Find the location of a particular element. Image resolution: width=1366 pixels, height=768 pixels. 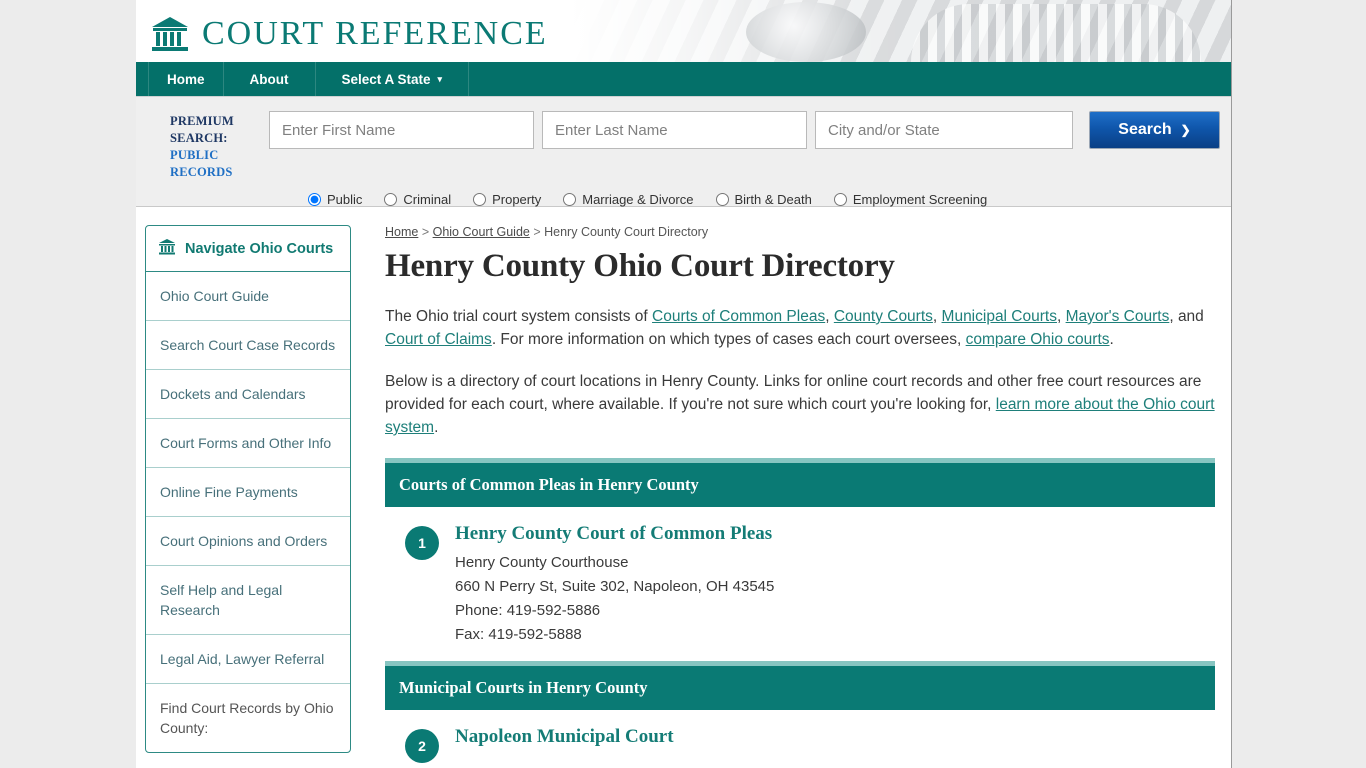

search-fields: Search ❯ is located at coordinates (741, 130).